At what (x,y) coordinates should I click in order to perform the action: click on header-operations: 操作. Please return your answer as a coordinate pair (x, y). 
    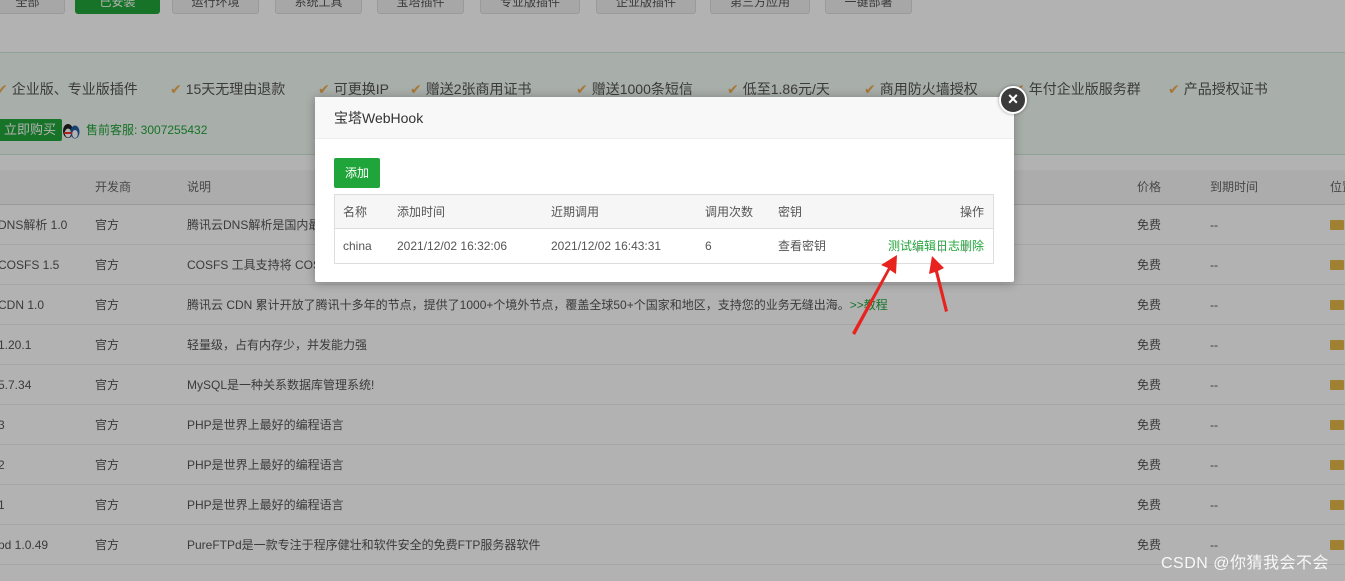
    Looking at the image, I should click on (971, 212).